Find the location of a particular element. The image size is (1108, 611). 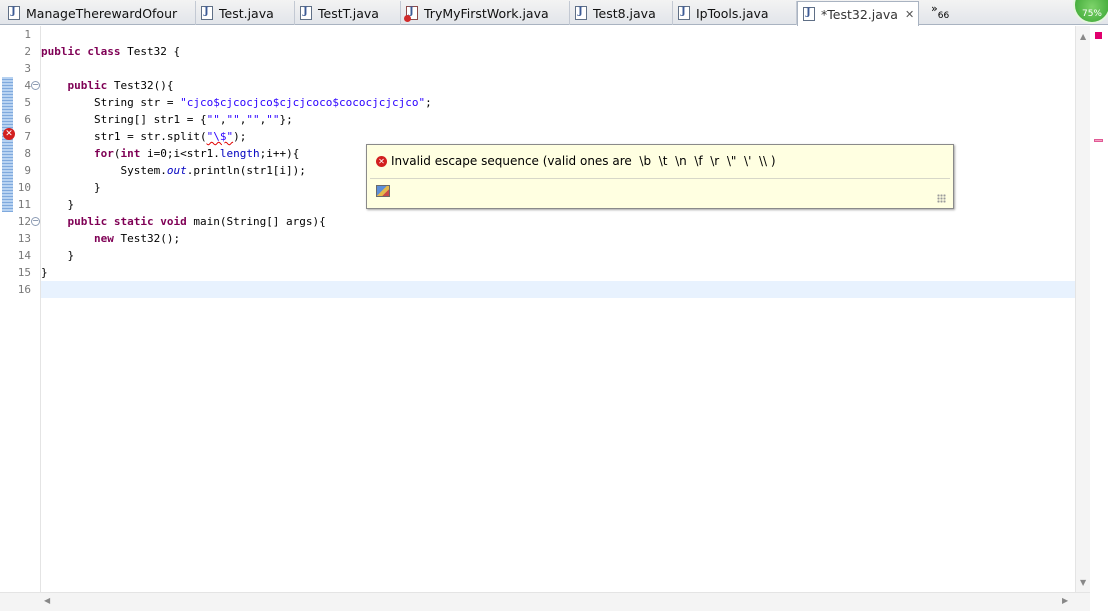

code-line: public Test32(){ is located at coordinates (120, 85).